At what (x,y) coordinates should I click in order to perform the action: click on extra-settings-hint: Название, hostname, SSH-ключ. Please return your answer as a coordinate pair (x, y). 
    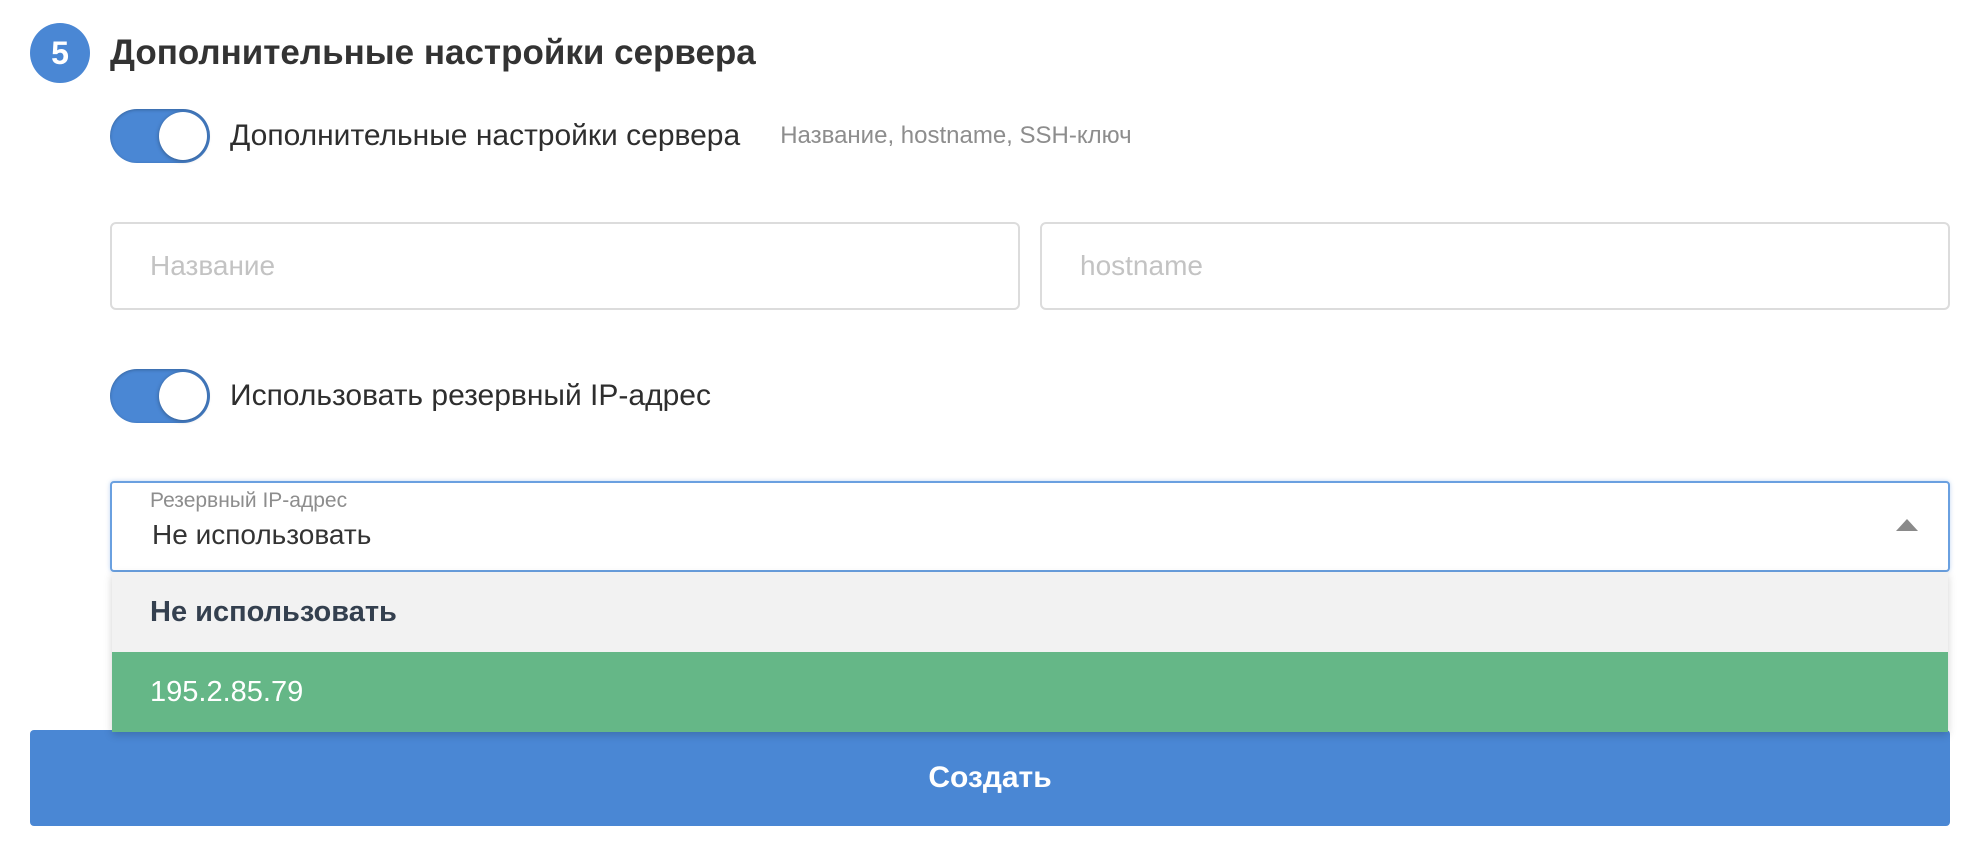
    Looking at the image, I should click on (956, 135).